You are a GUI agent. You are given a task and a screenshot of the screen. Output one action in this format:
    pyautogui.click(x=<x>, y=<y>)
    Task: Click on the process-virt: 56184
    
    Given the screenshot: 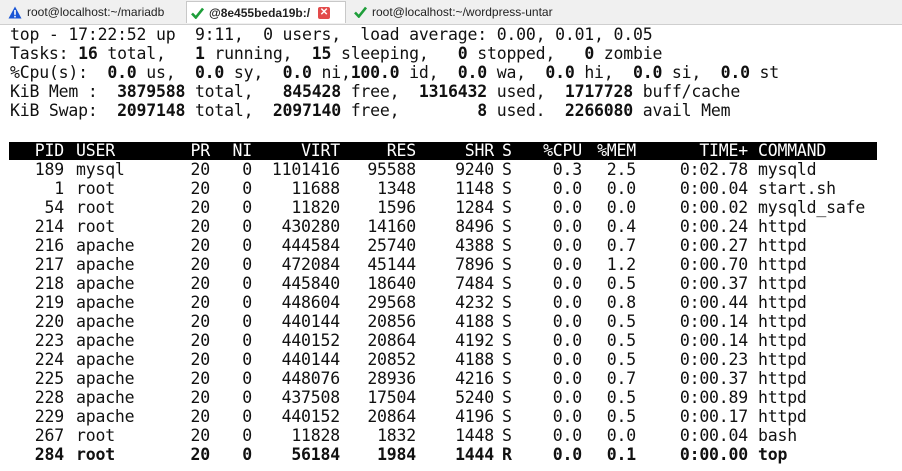 What is the action you would take?
    pyautogui.click(x=315, y=454)
    